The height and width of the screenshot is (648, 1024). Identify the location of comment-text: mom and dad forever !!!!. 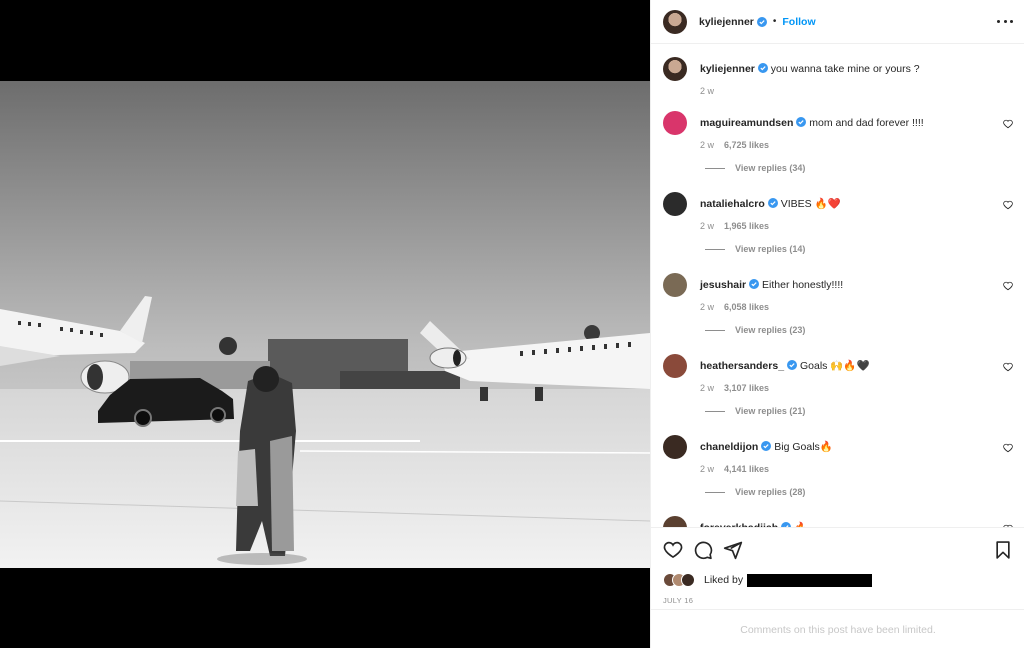
(866, 123).